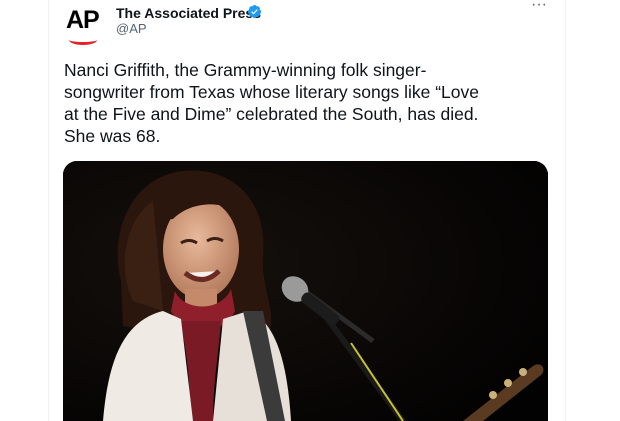  What do you see at coordinates (540, 8) in the screenshot?
I see `more-options-icon: ···` at bounding box center [540, 8].